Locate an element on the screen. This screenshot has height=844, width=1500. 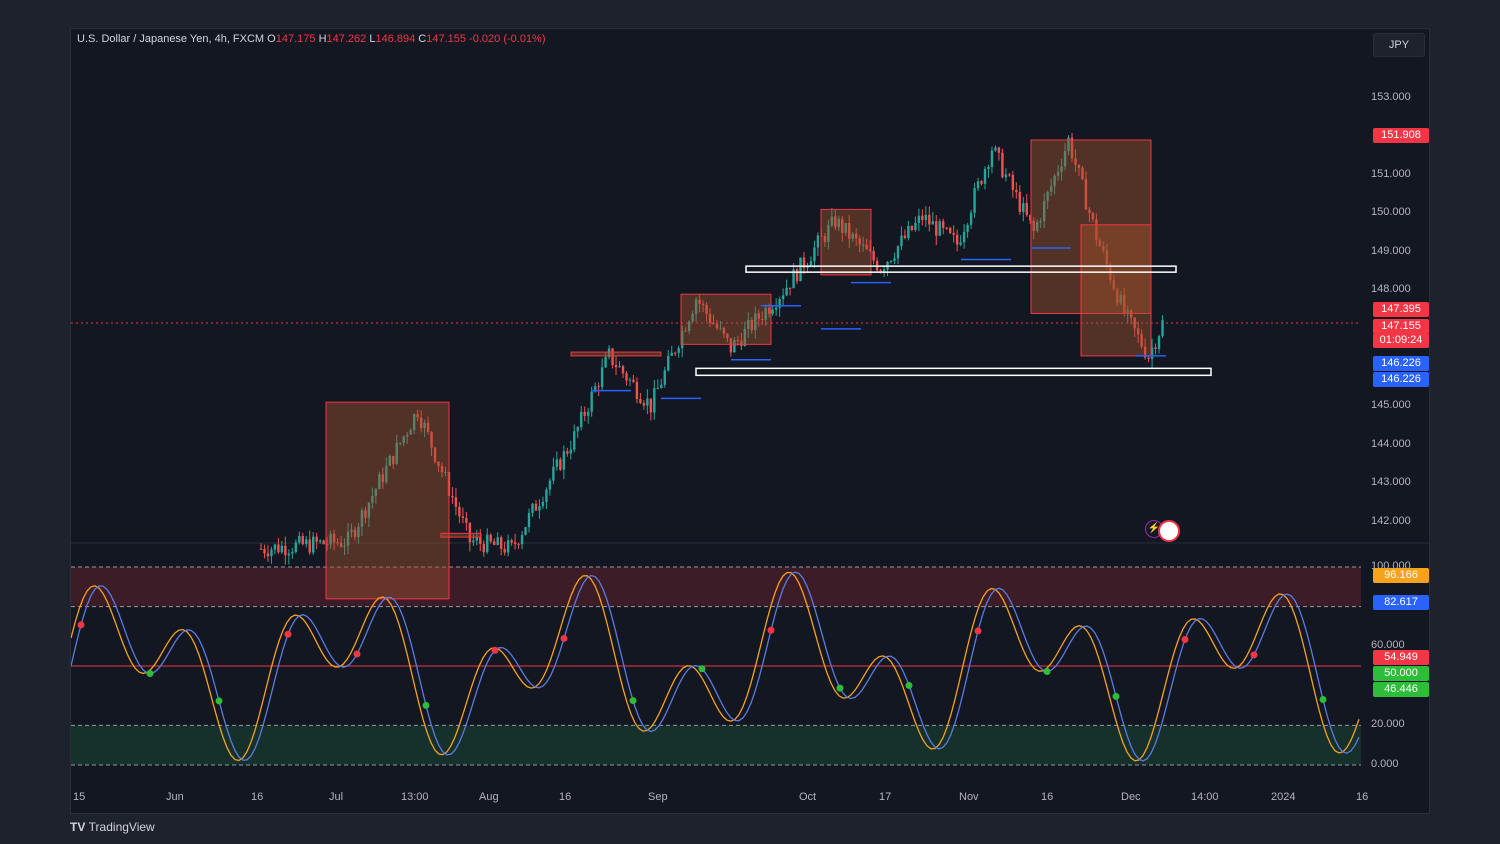
symbol-title: U.S. Dollar / Japanese Yen, 4h, FXCM is located at coordinates (171, 39).